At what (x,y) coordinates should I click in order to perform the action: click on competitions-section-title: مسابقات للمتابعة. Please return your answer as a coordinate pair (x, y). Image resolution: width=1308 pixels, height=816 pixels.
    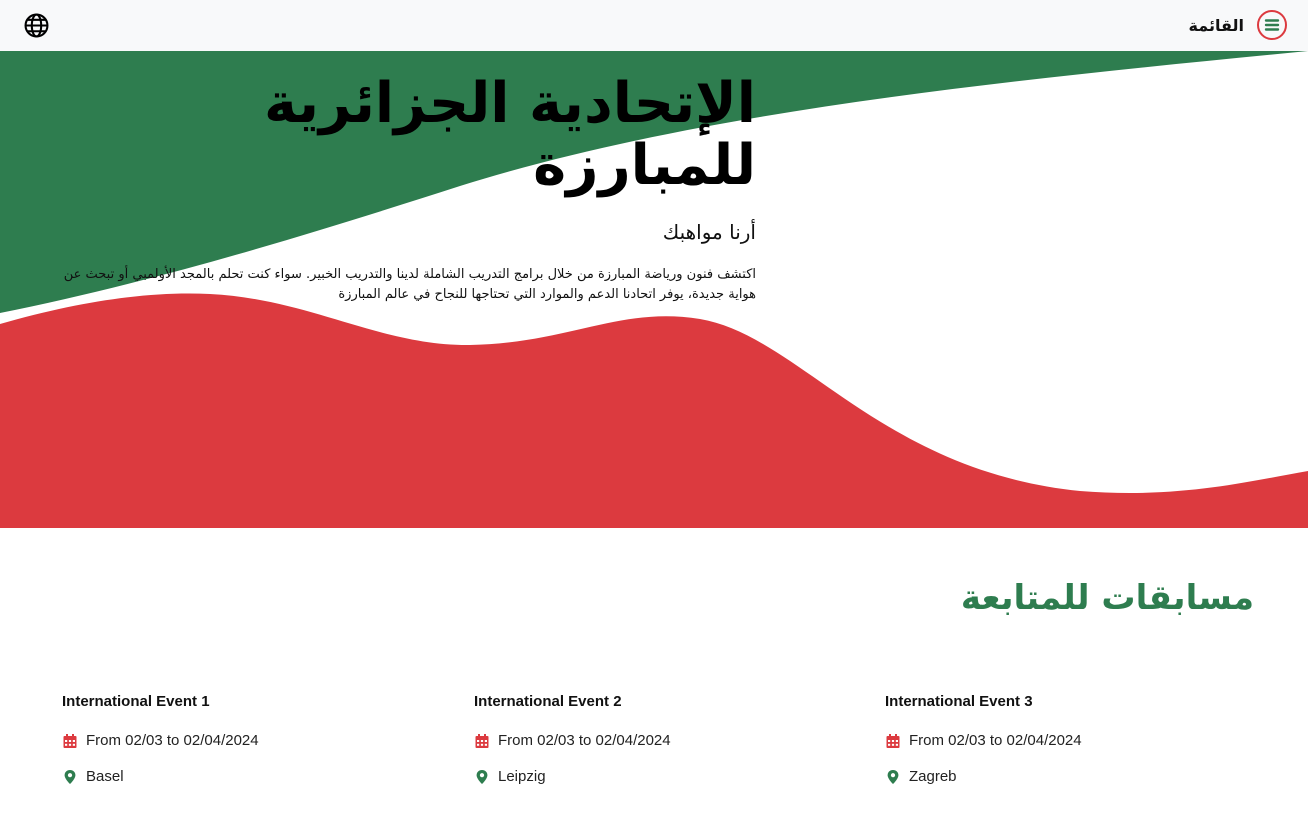
    Looking at the image, I should click on (1107, 598).